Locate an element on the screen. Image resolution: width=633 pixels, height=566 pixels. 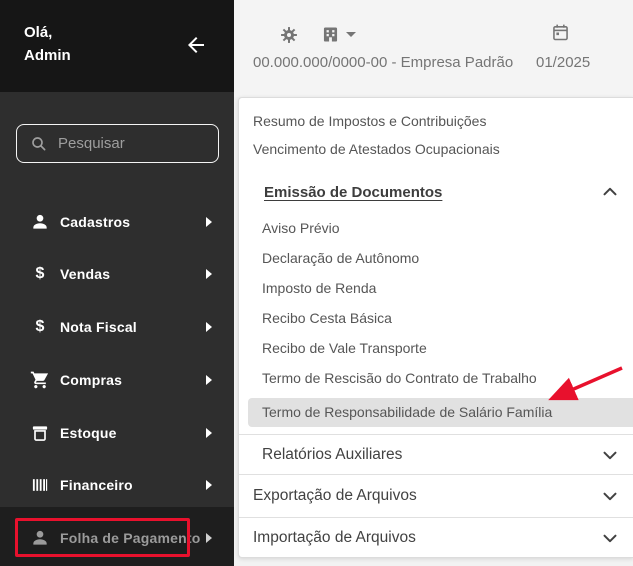
sidebar-item-label: Cadastros is located at coordinates (95, 222).